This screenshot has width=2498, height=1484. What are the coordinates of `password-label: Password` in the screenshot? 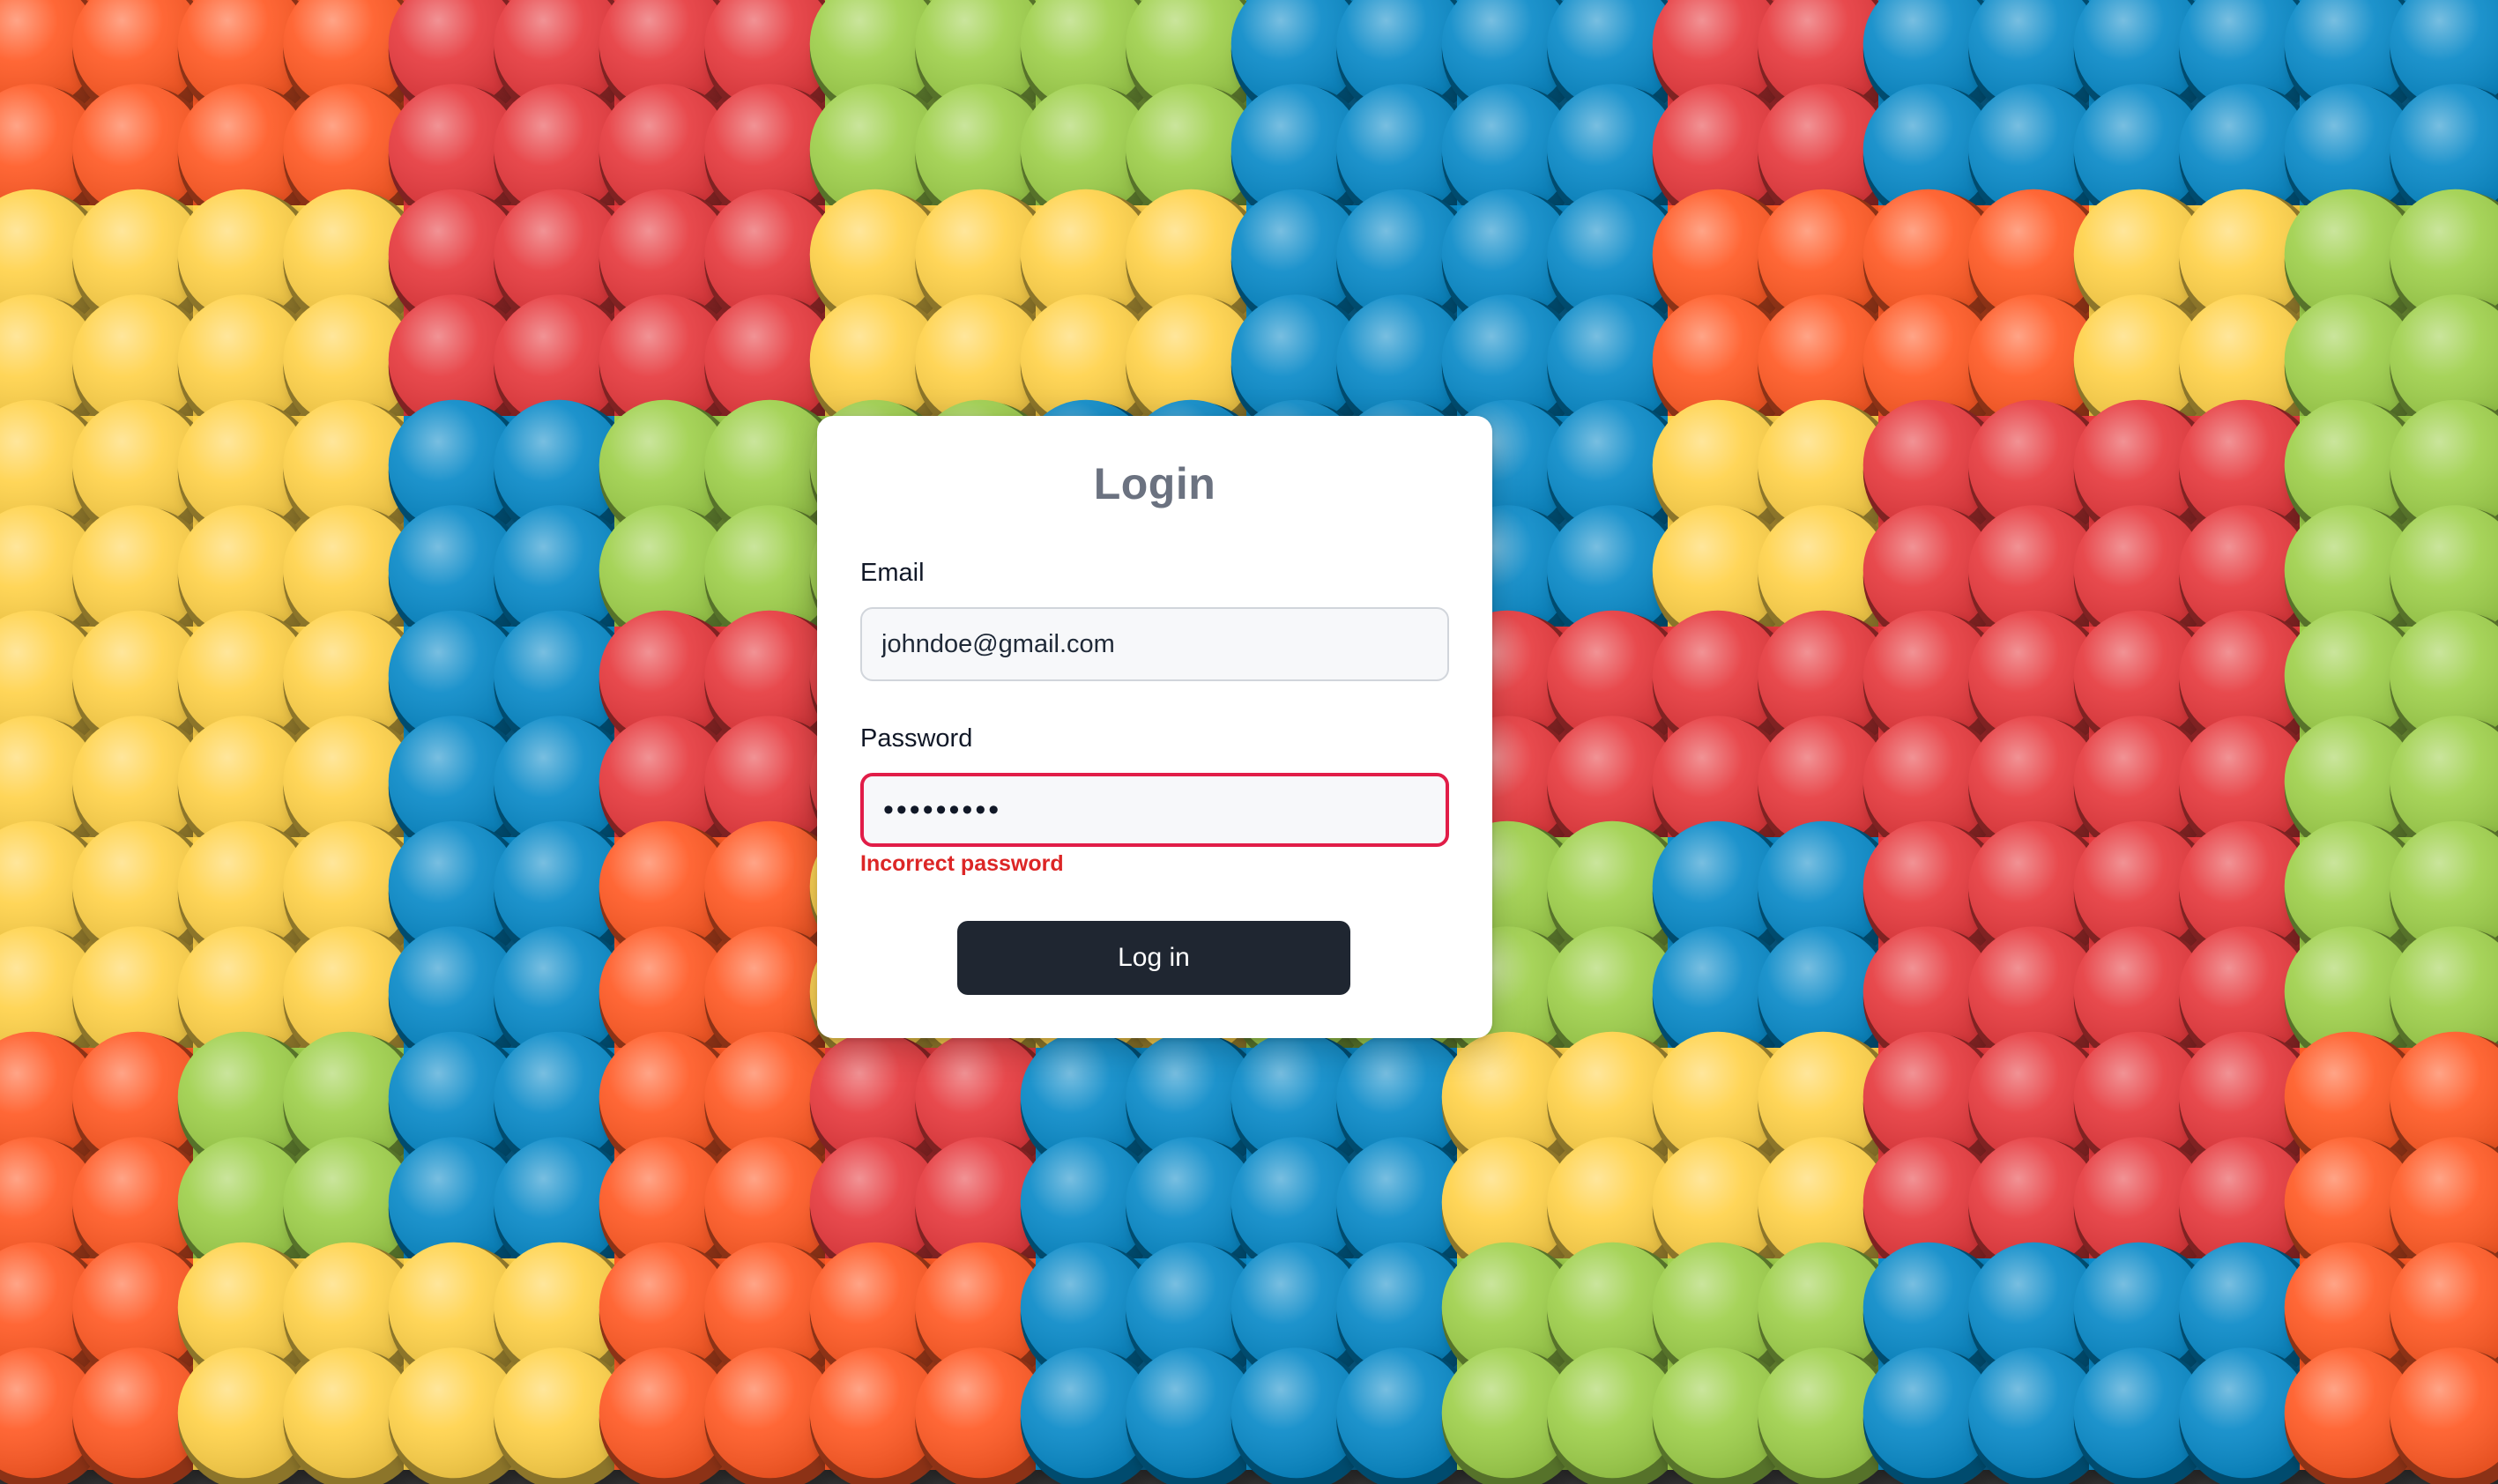 It's located at (917, 738).